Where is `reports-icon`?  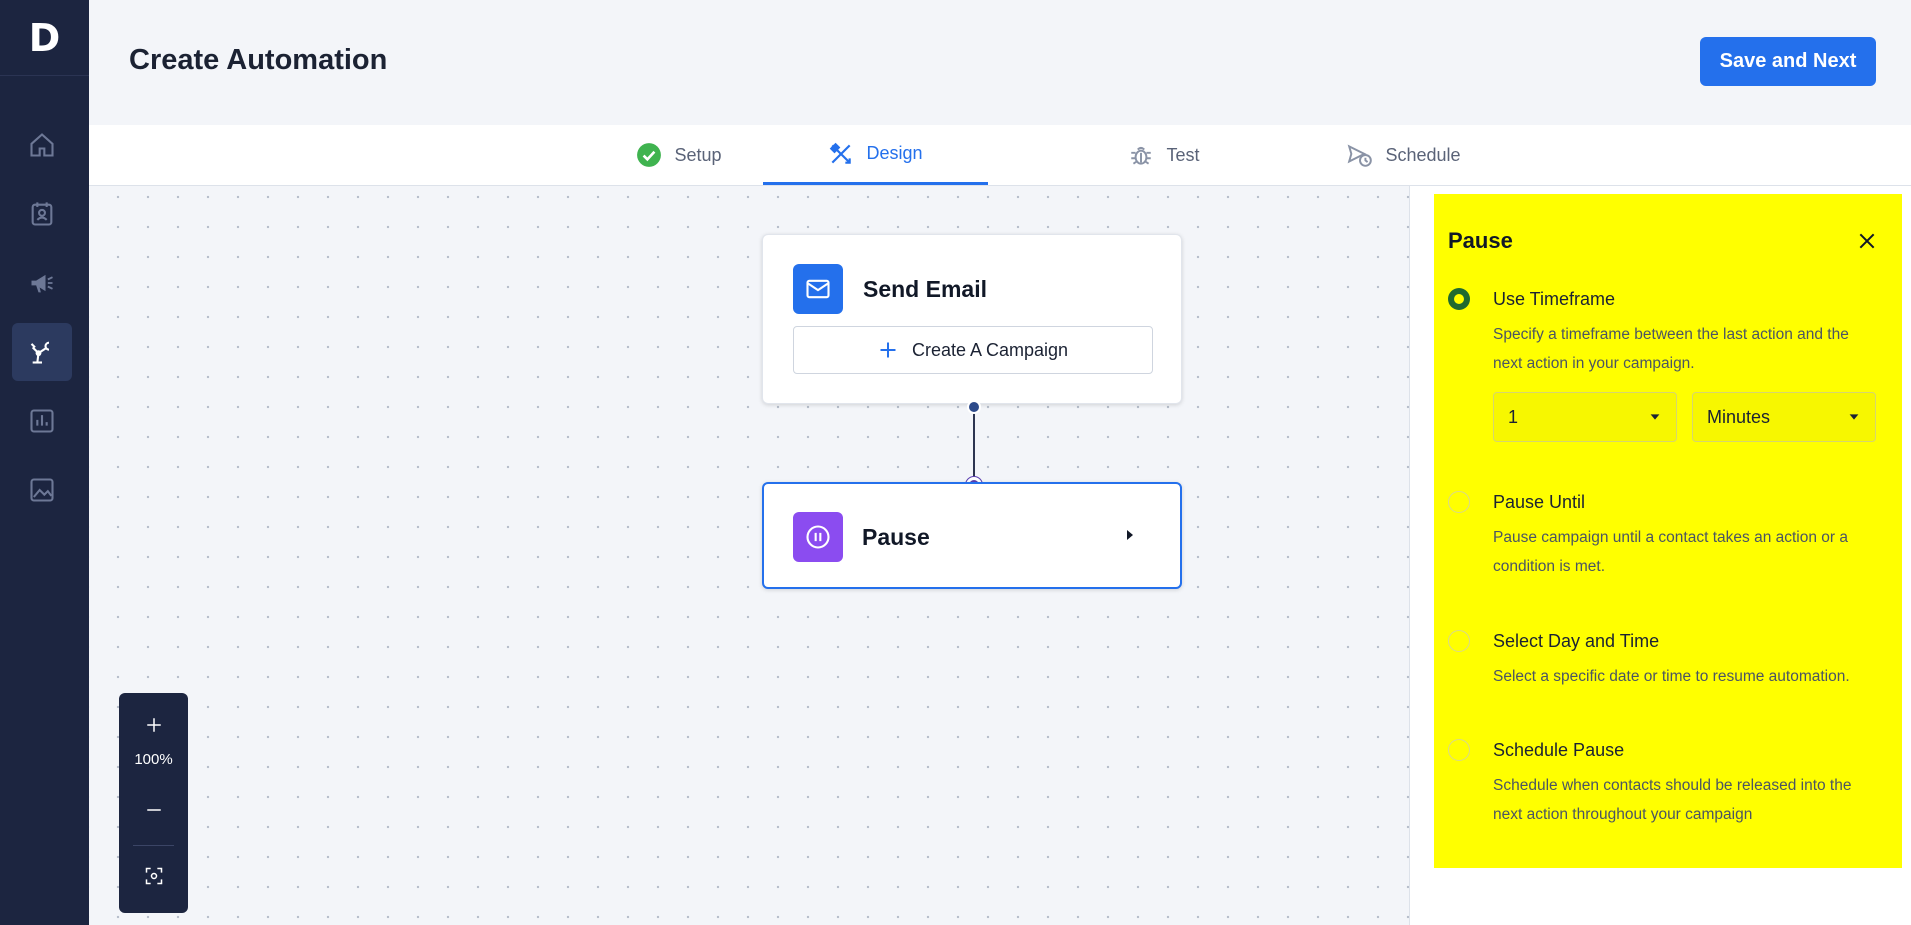
reports-icon is located at coordinates (42, 421).